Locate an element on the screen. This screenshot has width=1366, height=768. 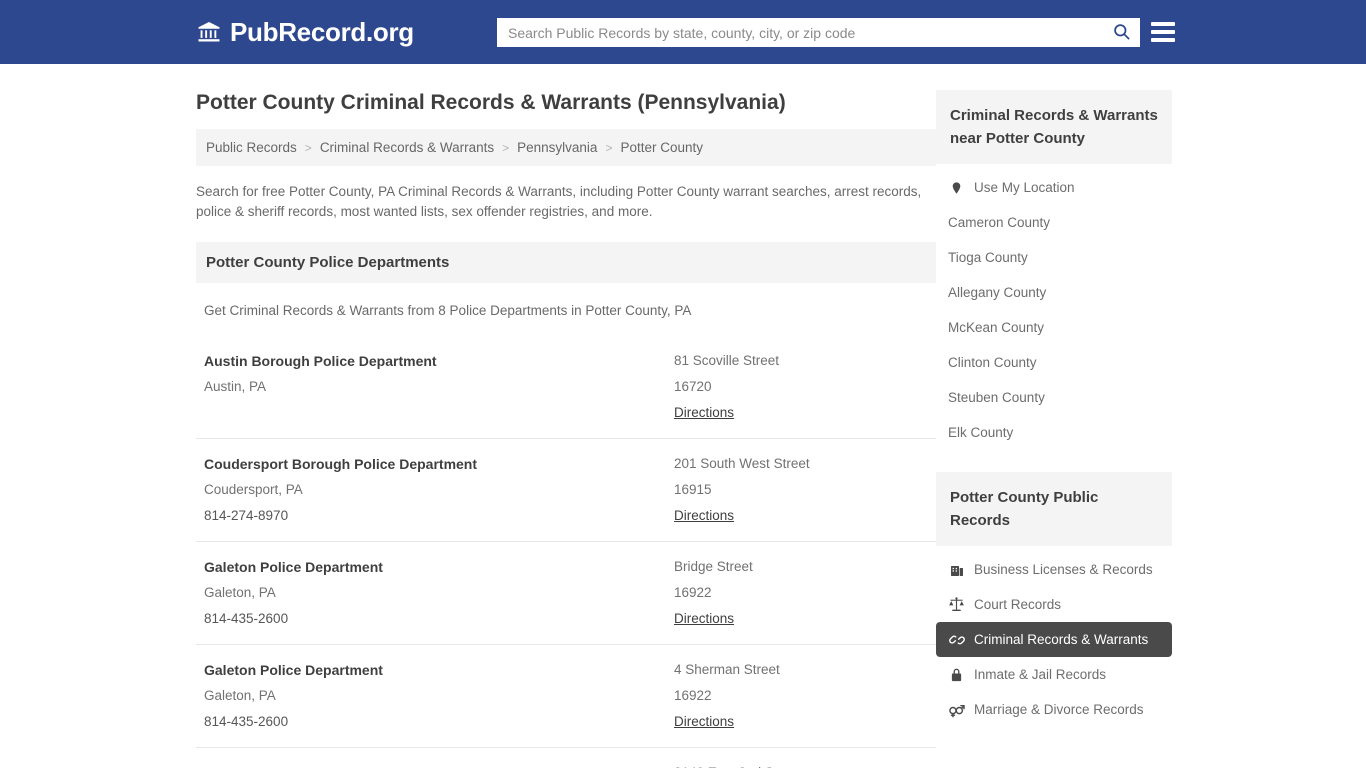
search-button is located at coordinates (1121, 32).